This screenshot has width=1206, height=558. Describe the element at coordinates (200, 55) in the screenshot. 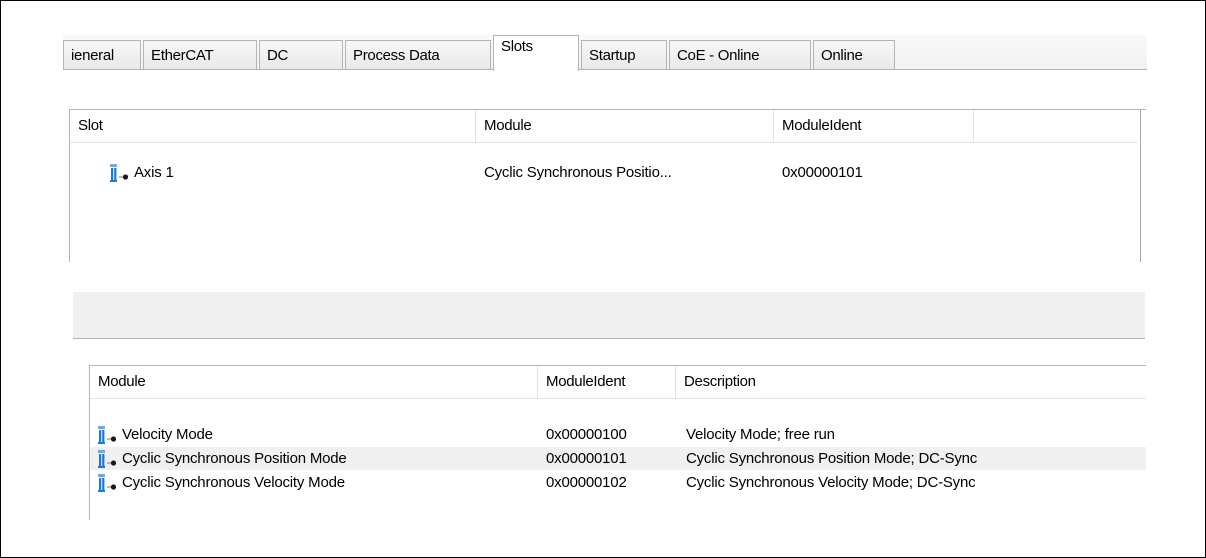

I see `tab-ethercat: EtherCAT` at that location.